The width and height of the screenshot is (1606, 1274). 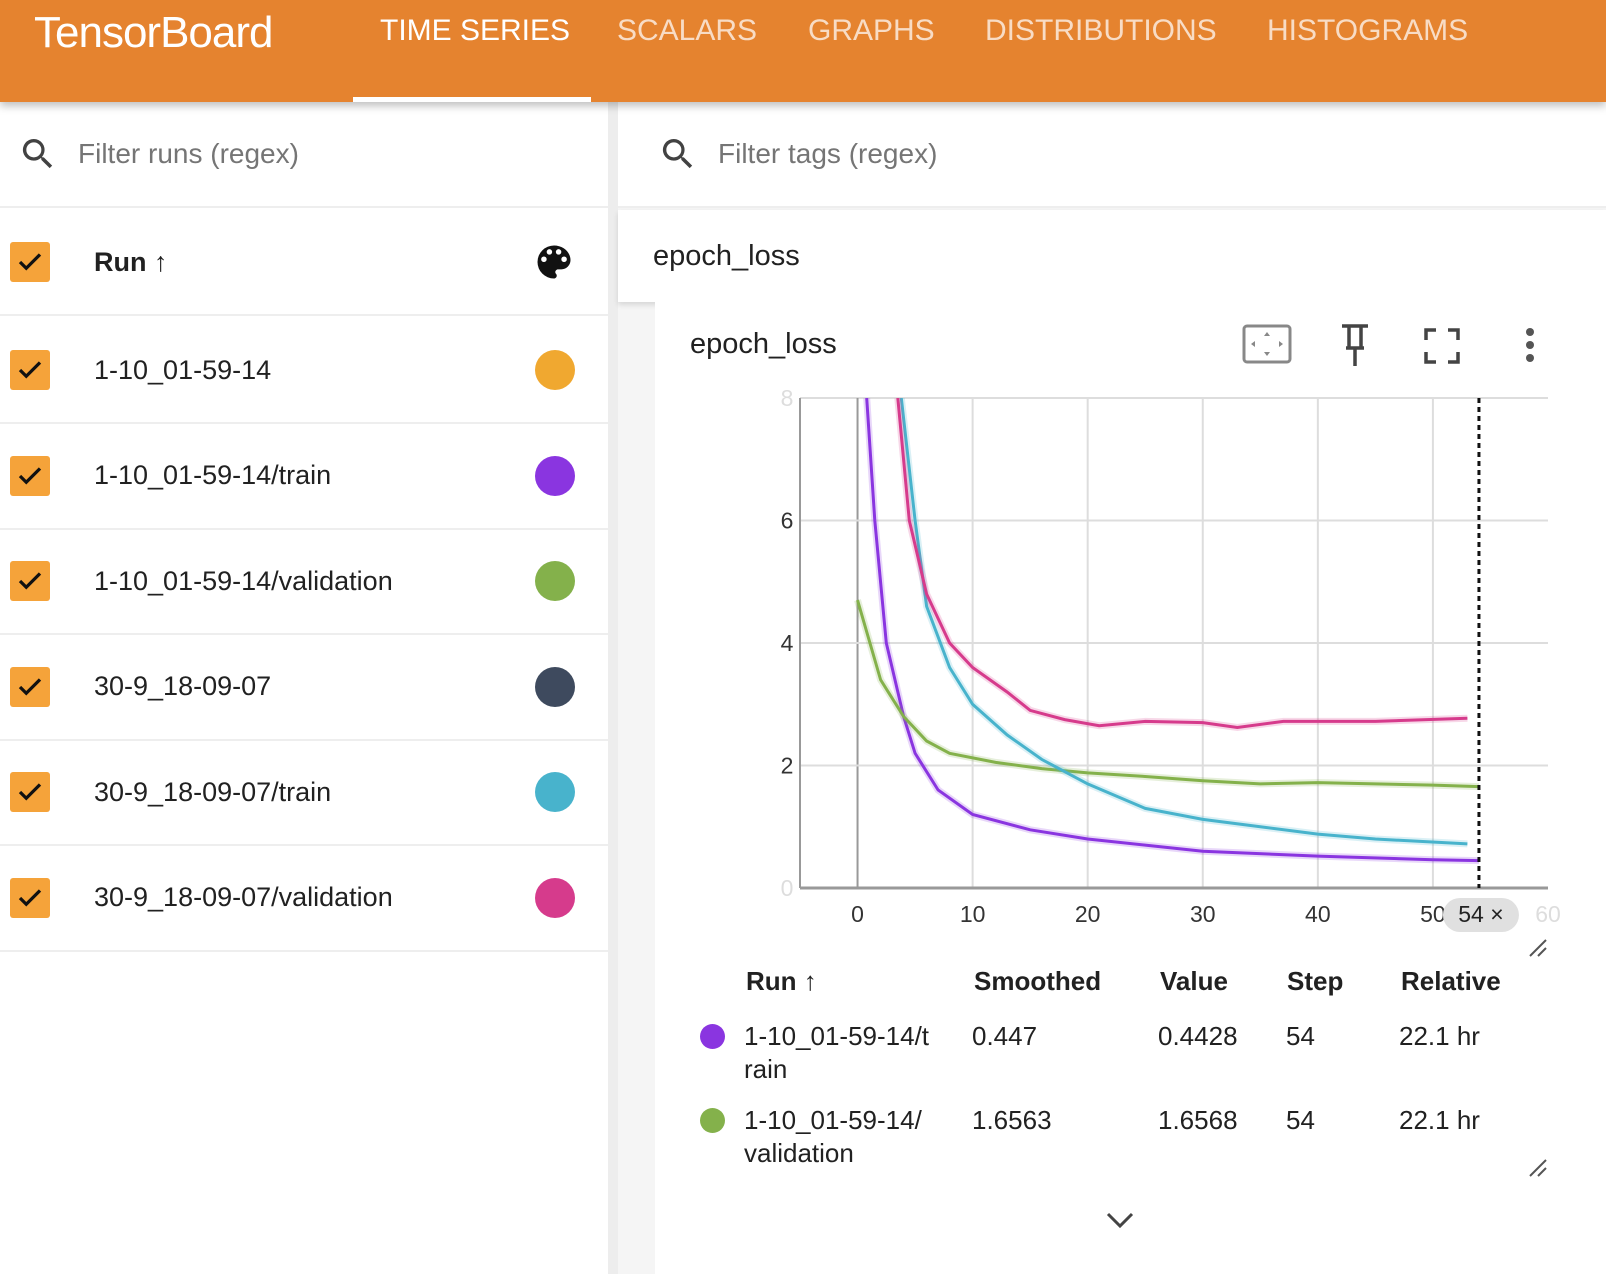 I want to click on tooltip-run: 1-10_01-59-14/validation, so click(x=833, y=1136).